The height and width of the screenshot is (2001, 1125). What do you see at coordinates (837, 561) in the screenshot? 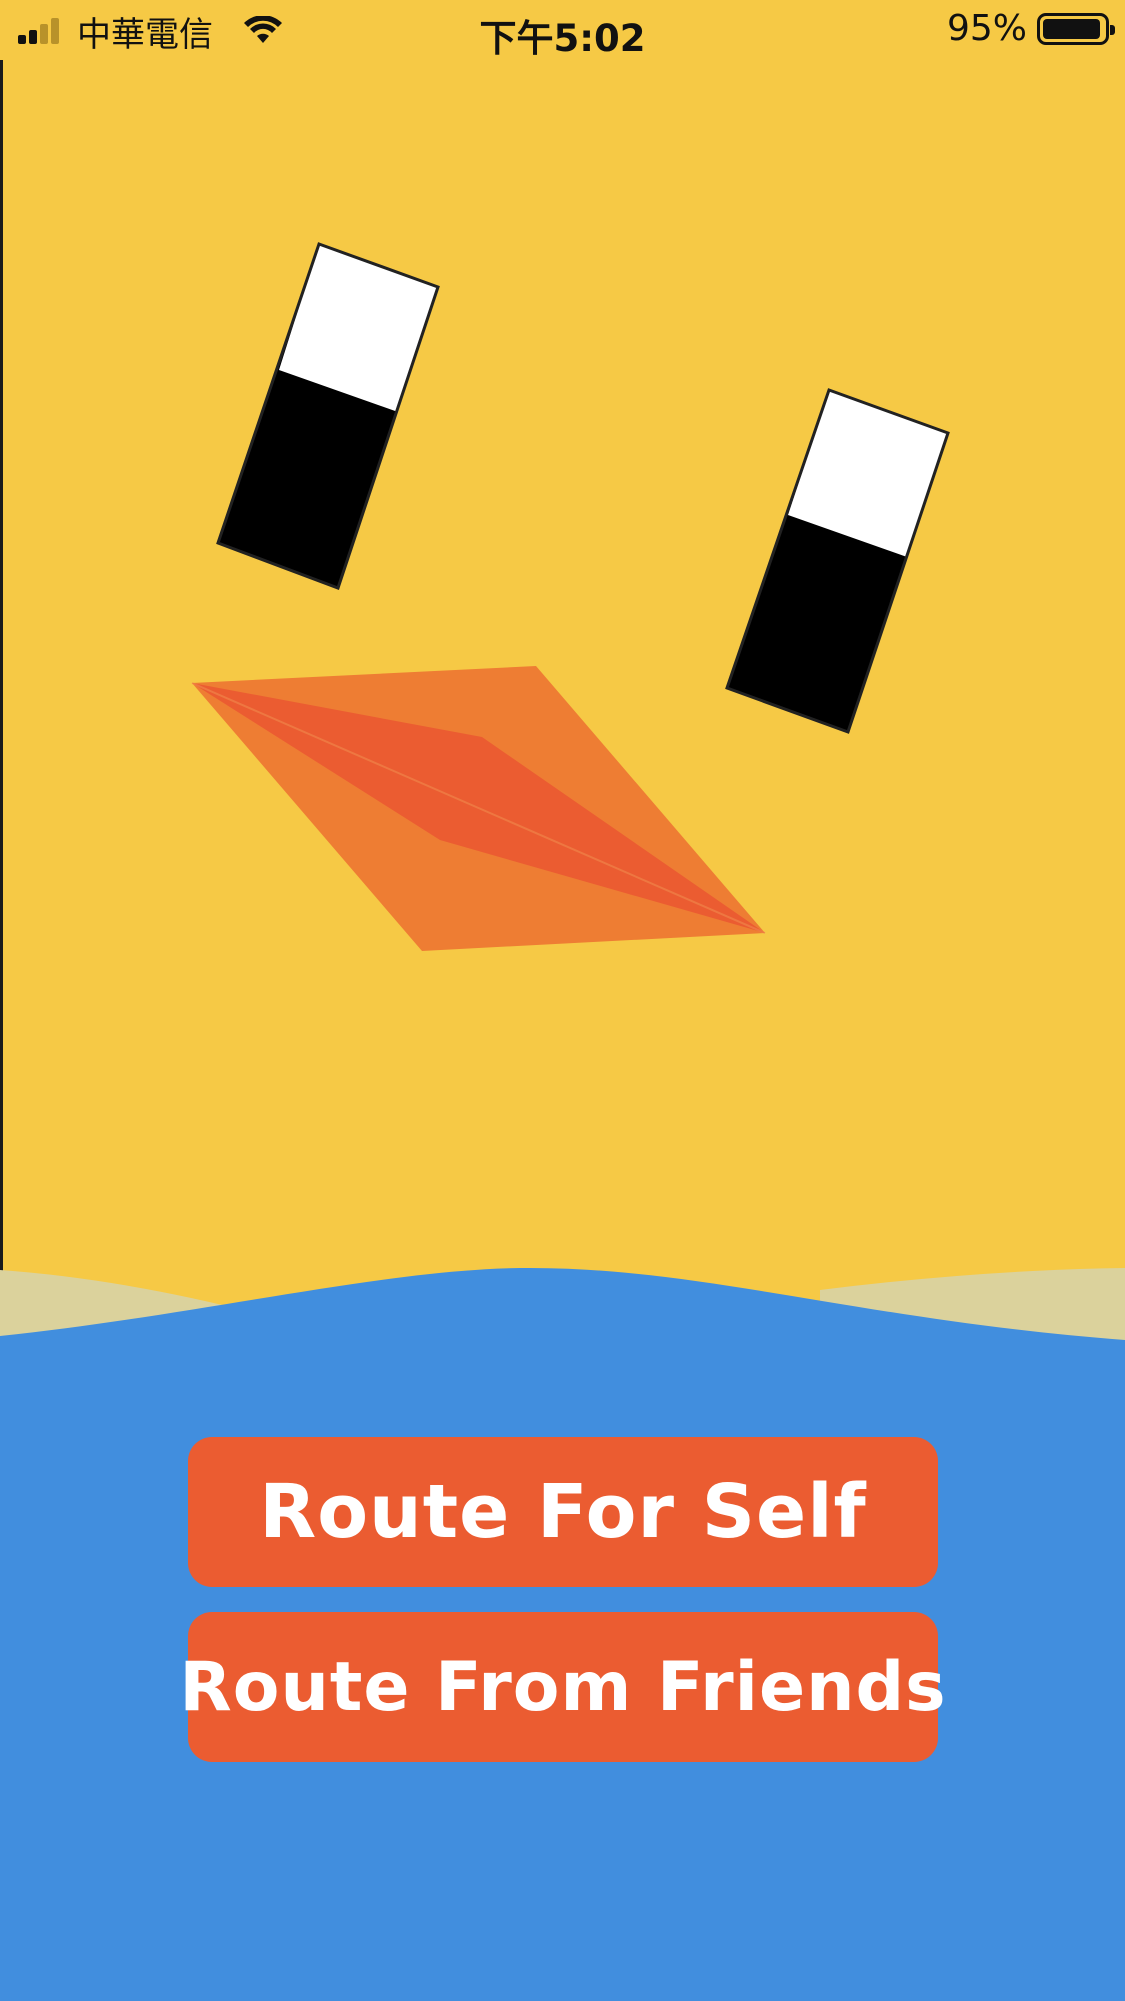
I see `right-eye` at bounding box center [837, 561].